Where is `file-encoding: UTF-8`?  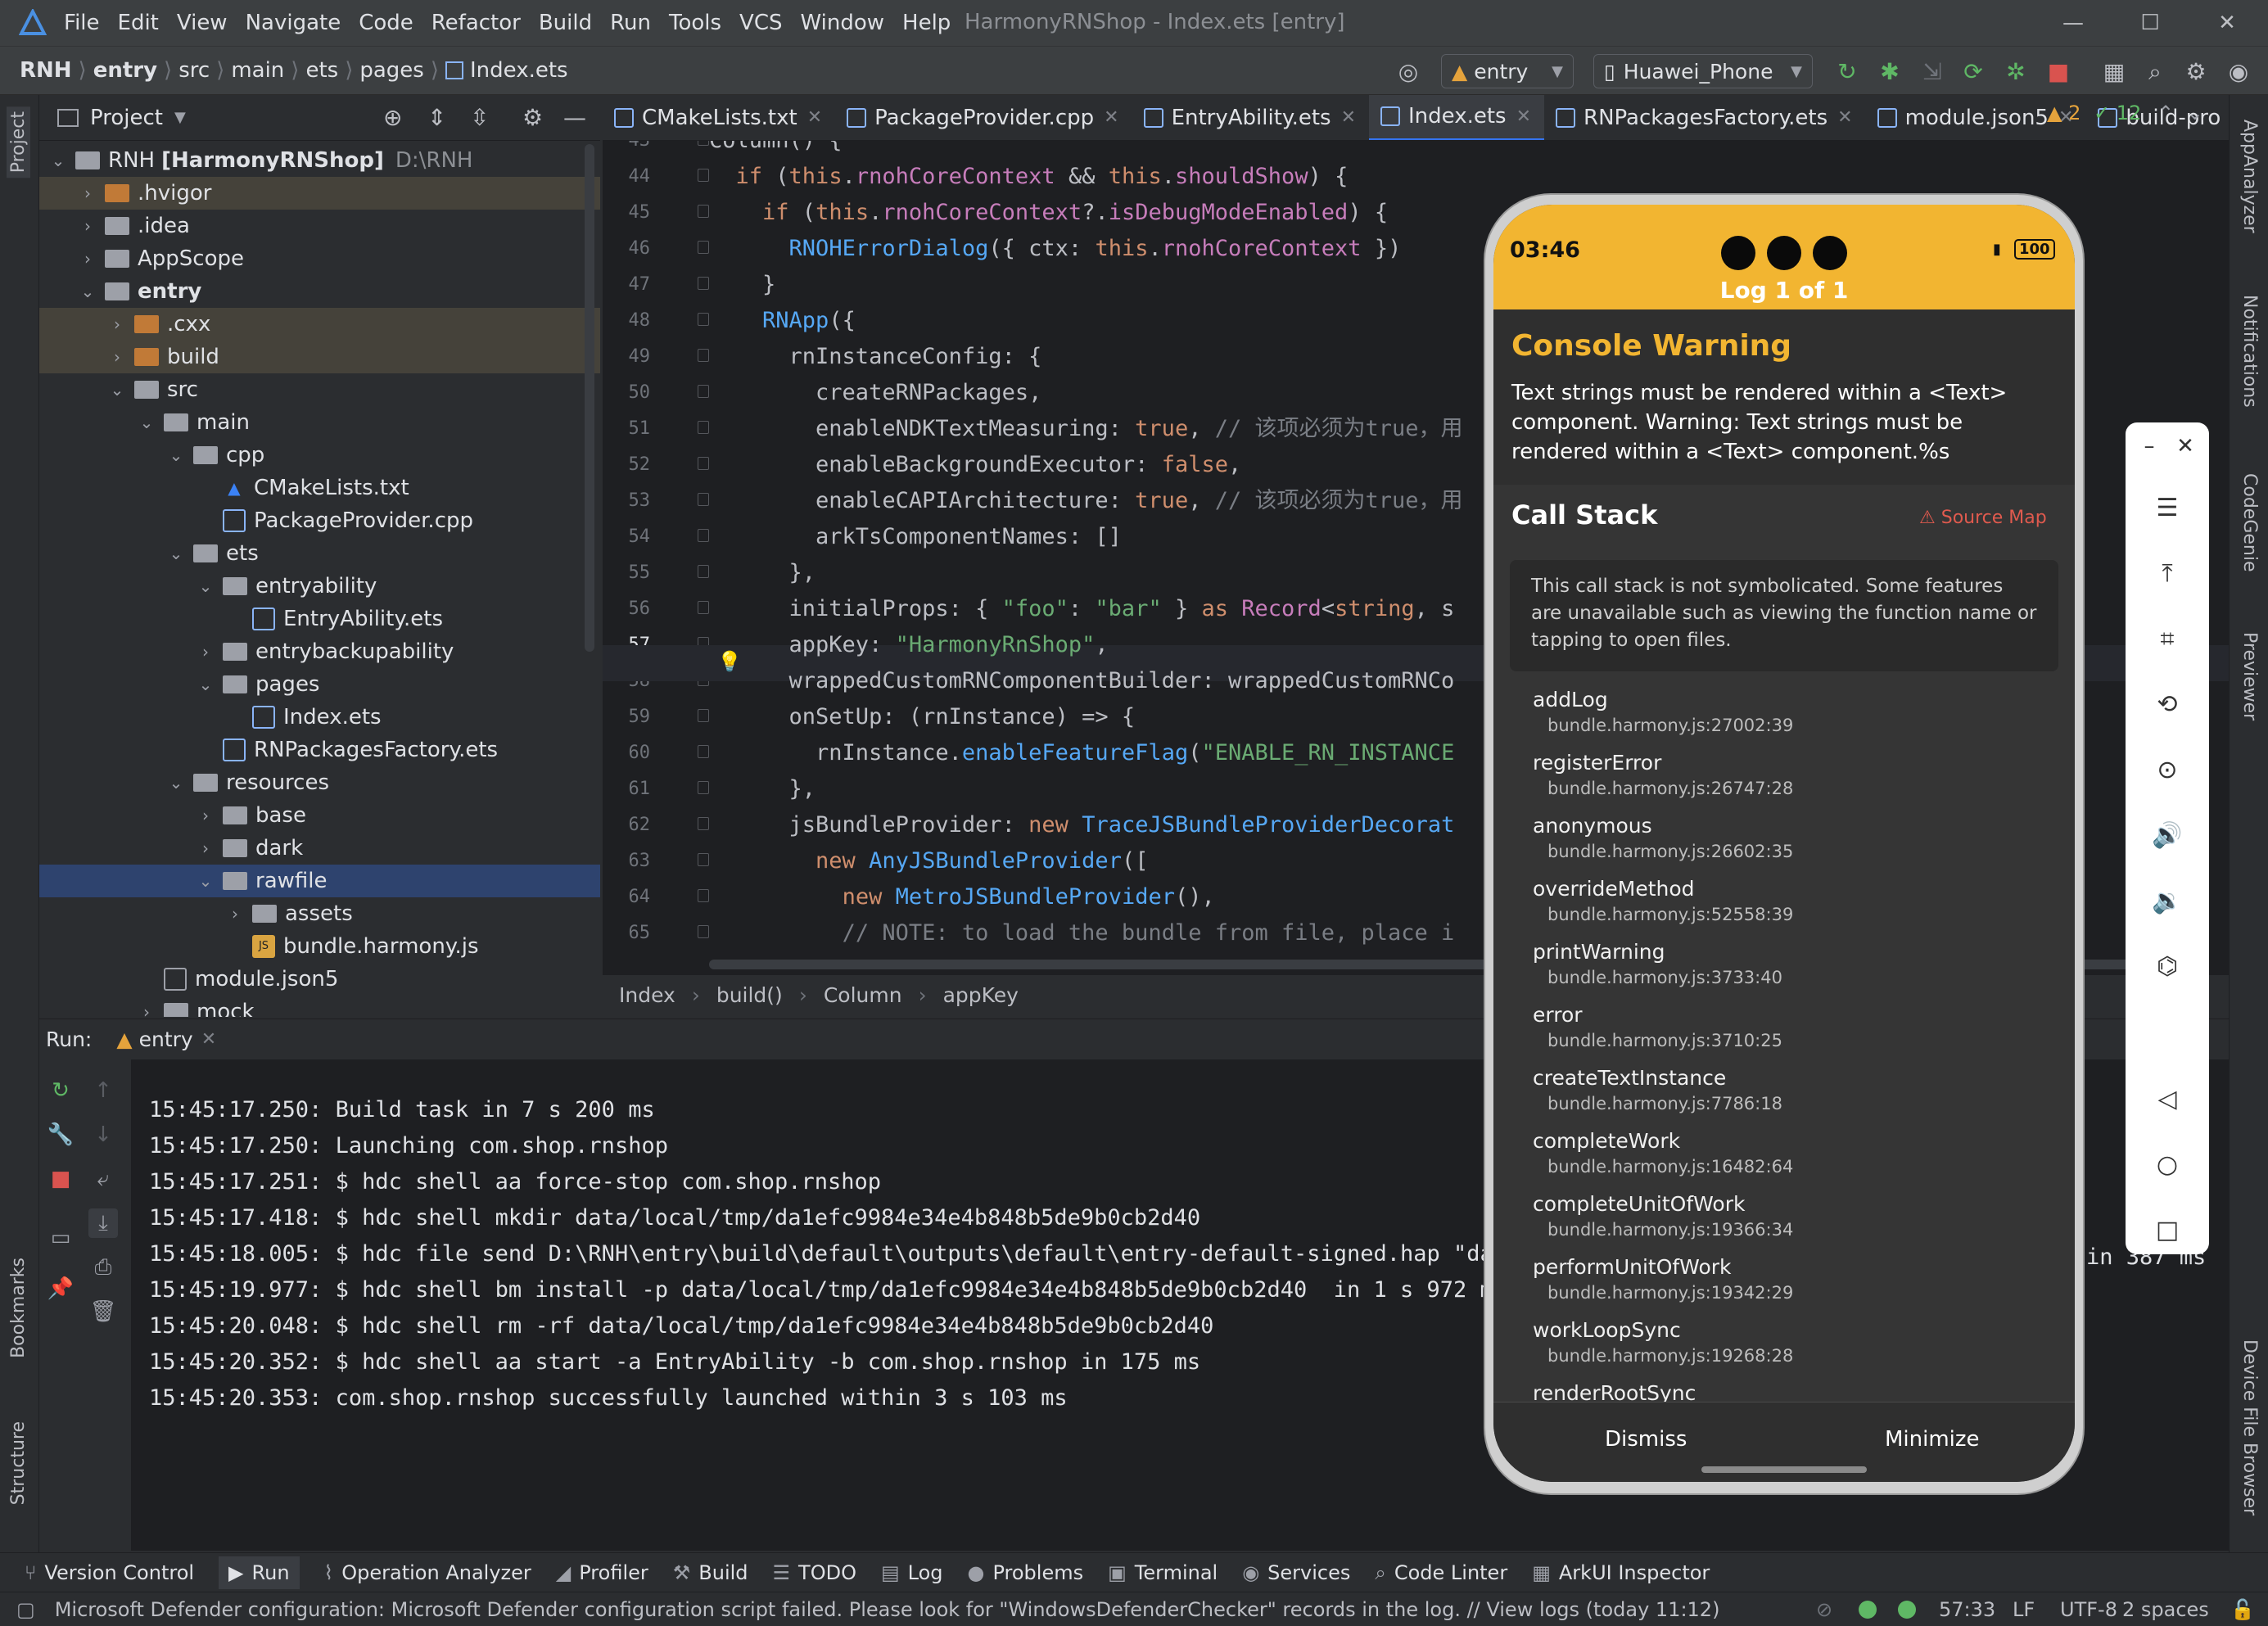 file-encoding: UTF-8 is located at coordinates (2088, 1609).